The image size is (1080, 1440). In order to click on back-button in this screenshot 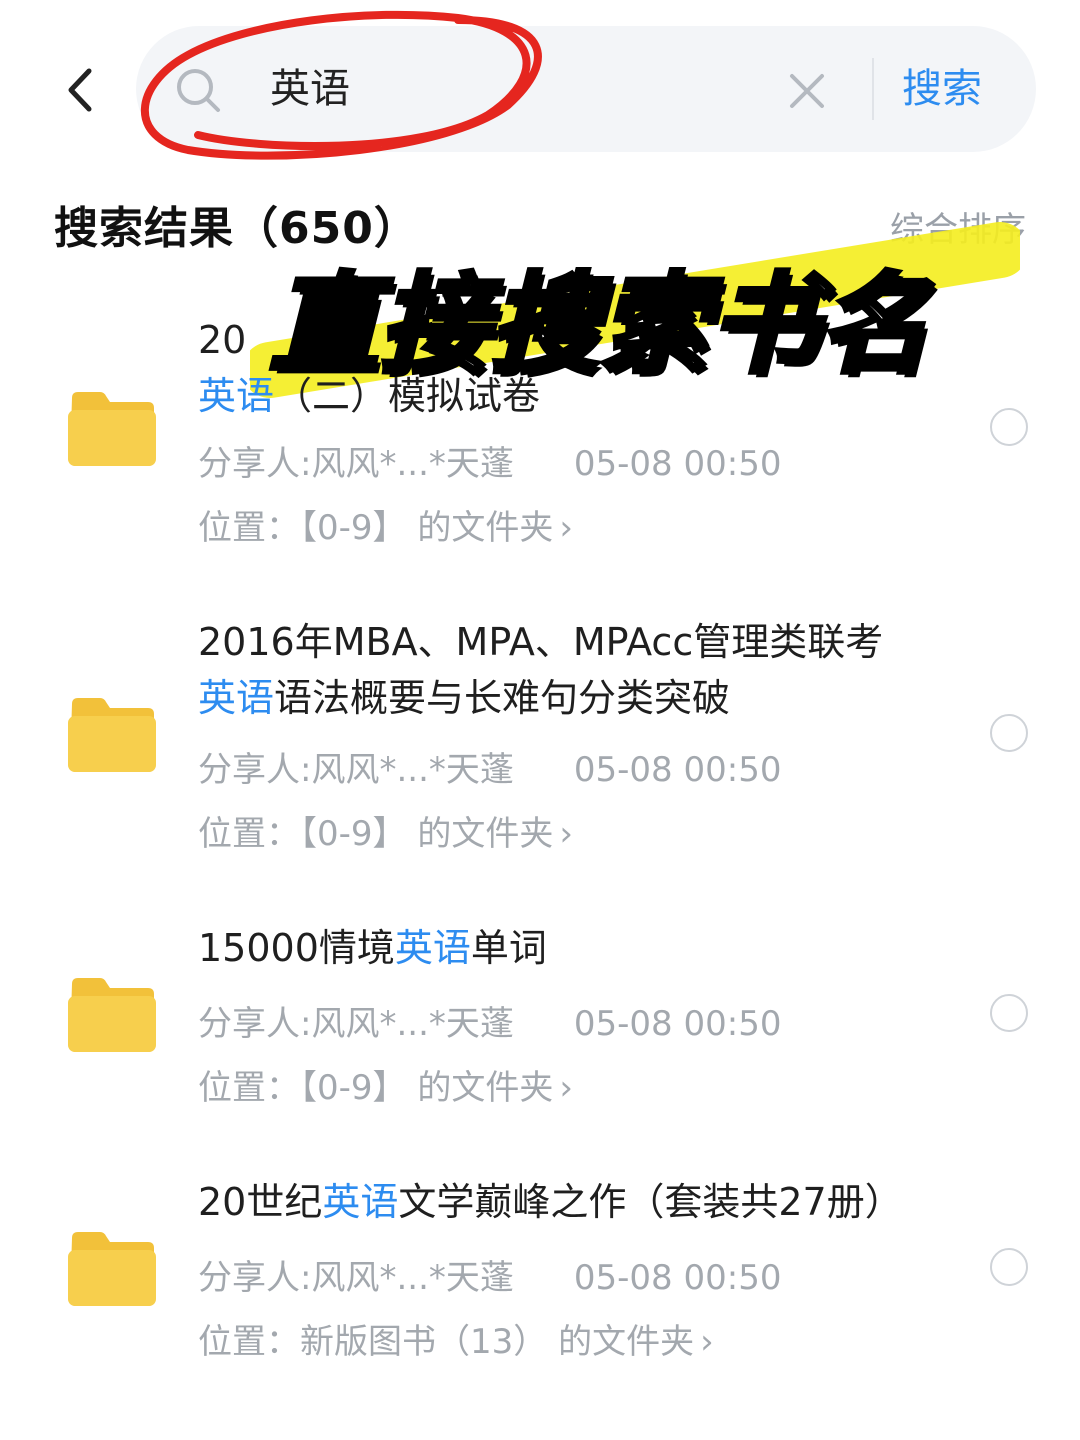, I will do `click(80, 90)`.